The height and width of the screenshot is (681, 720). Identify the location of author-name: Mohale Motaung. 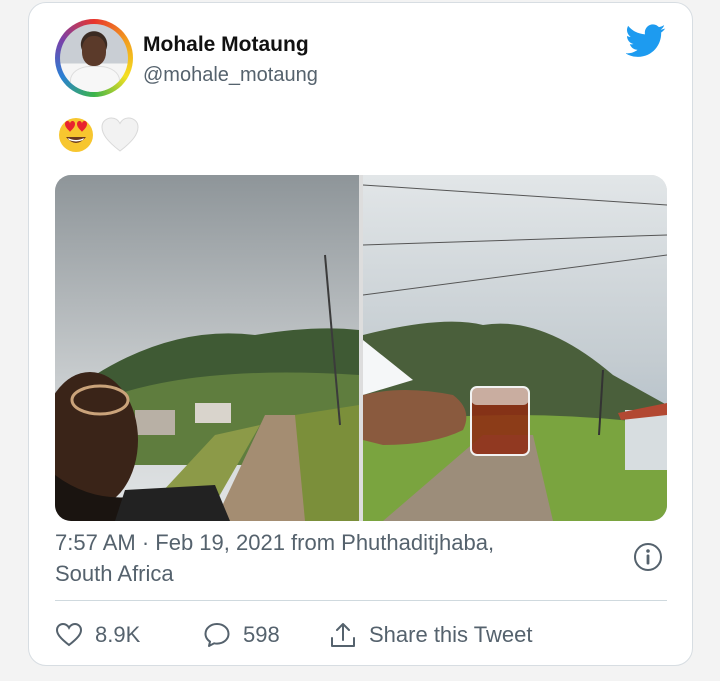
(226, 45).